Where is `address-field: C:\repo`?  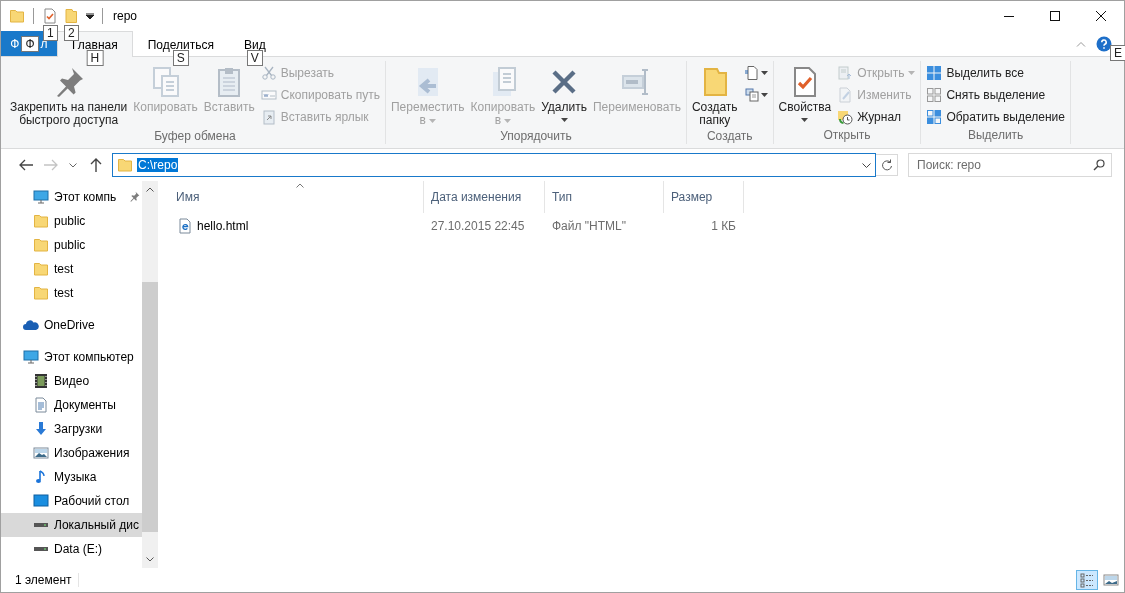 address-field: C:\repo is located at coordinates (494, 165).